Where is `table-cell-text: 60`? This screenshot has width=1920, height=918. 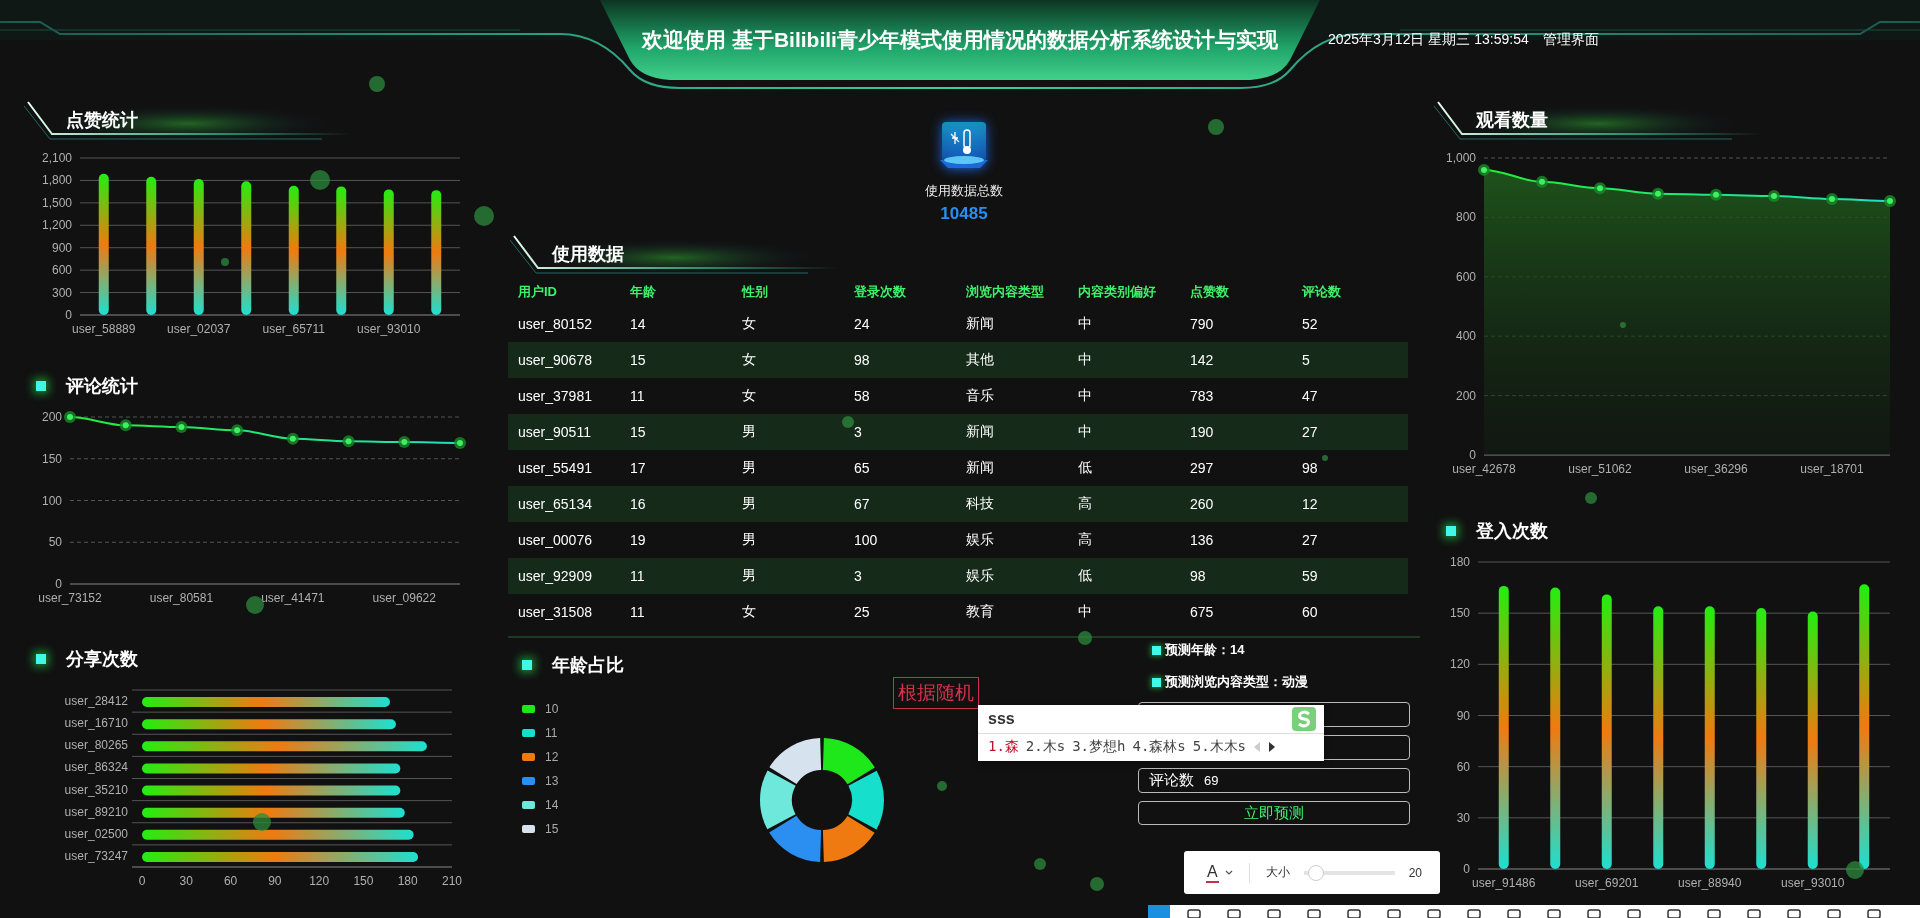
table-cell-text: 60 is located at coordinates (1310, 612).